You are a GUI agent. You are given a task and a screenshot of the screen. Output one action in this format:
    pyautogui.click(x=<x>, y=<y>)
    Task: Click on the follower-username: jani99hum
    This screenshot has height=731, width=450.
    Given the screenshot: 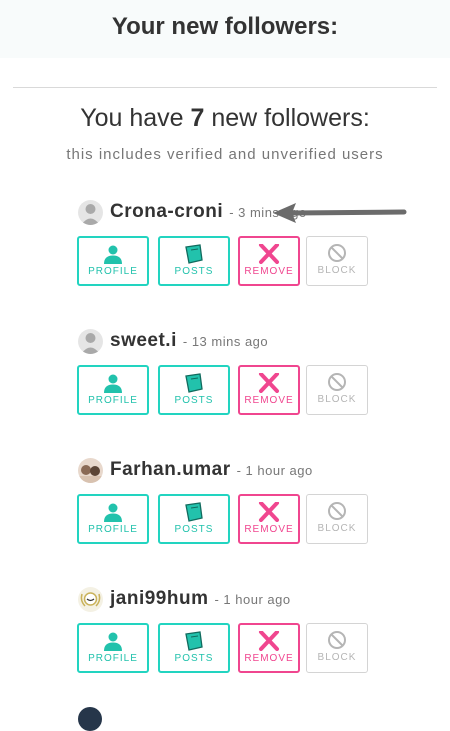 What is the action you would take?
    pyautogui.click(x=159, y=599)
    